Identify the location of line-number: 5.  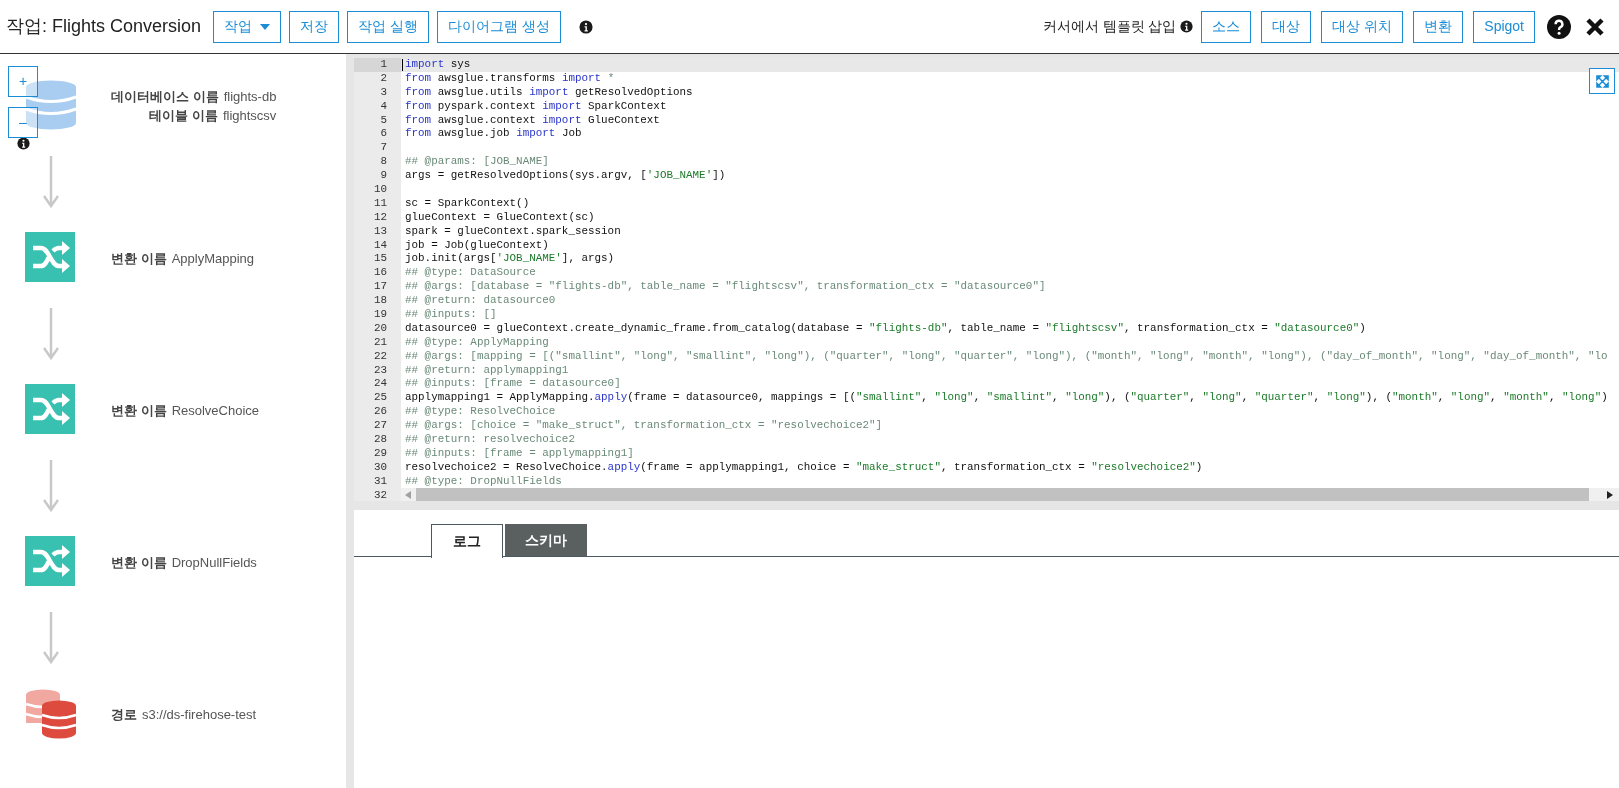
(383, 120).